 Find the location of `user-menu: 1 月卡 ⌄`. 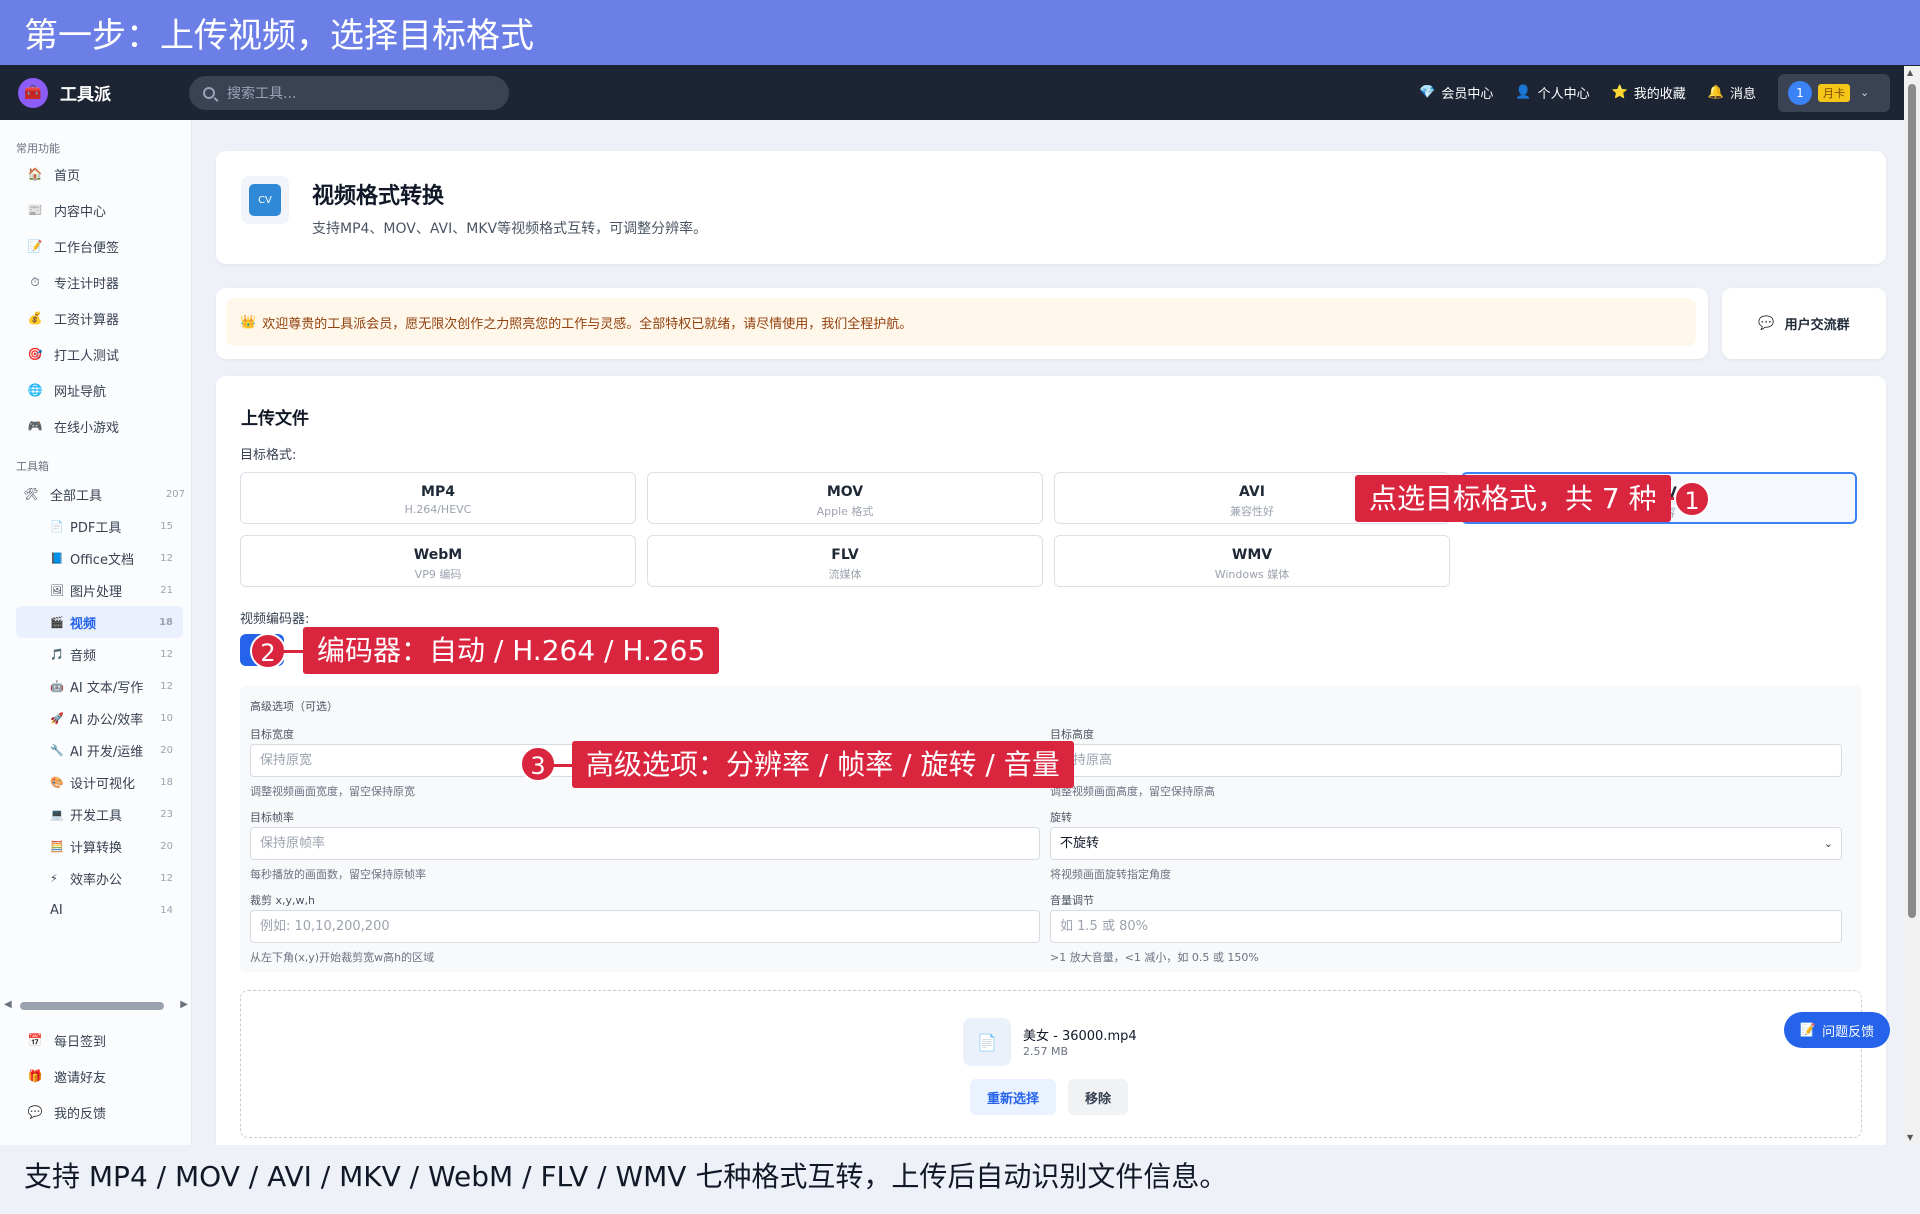

user-menu: 1 月卡 ⌄ is located at coordinates (1834, 92).